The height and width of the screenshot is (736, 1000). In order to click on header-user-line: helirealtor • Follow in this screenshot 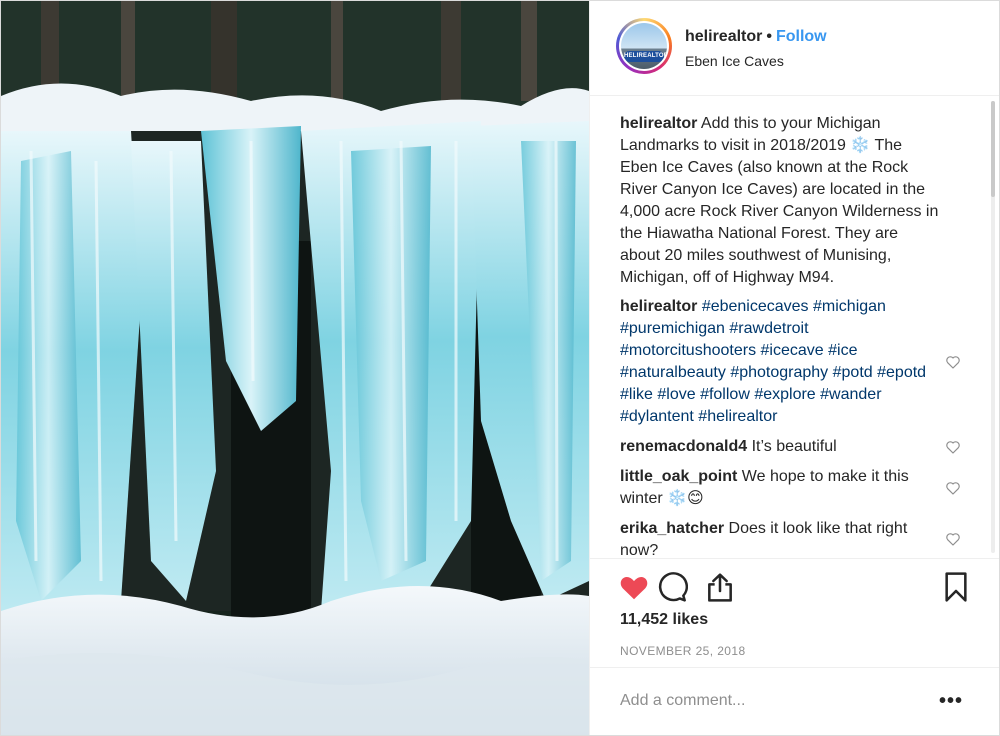, I will do `click(756, 37)`.